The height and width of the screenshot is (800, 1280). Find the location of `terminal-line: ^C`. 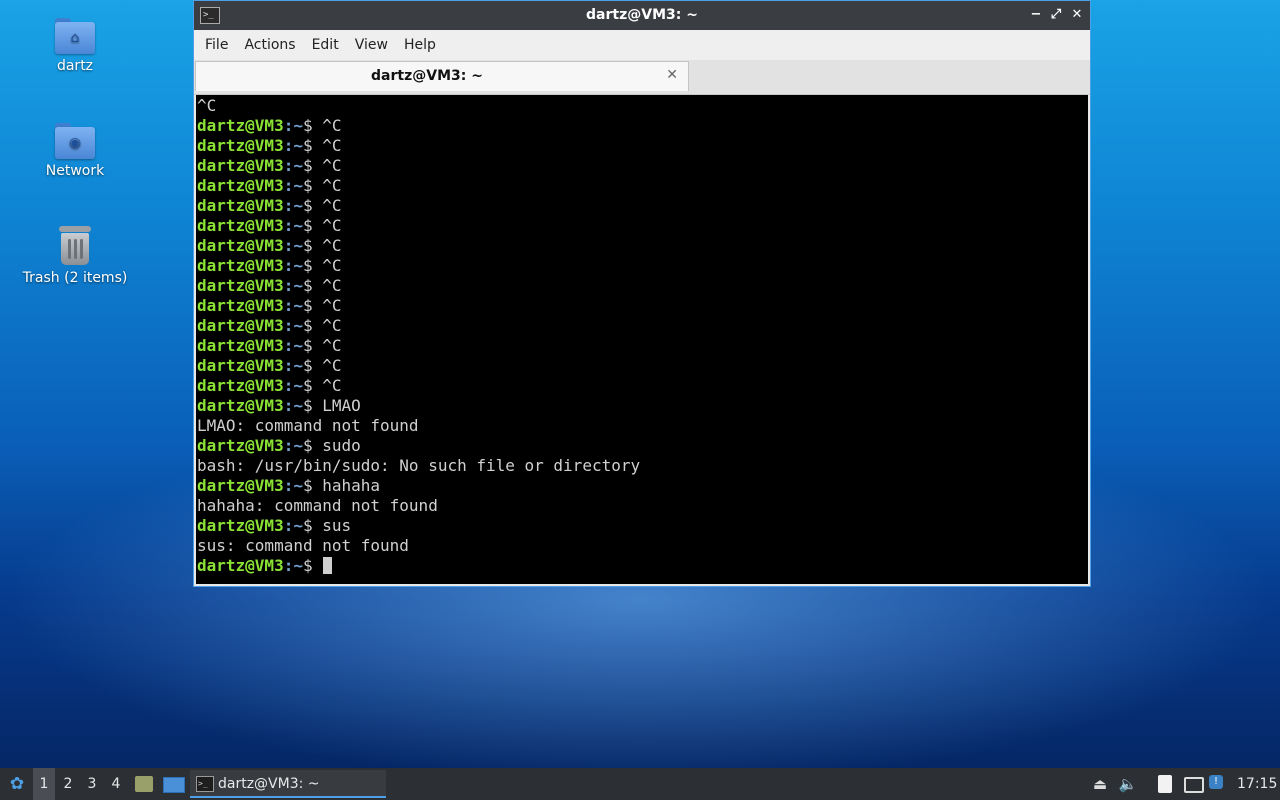

terminal-line: ^C is located at coordinates (642, 106).